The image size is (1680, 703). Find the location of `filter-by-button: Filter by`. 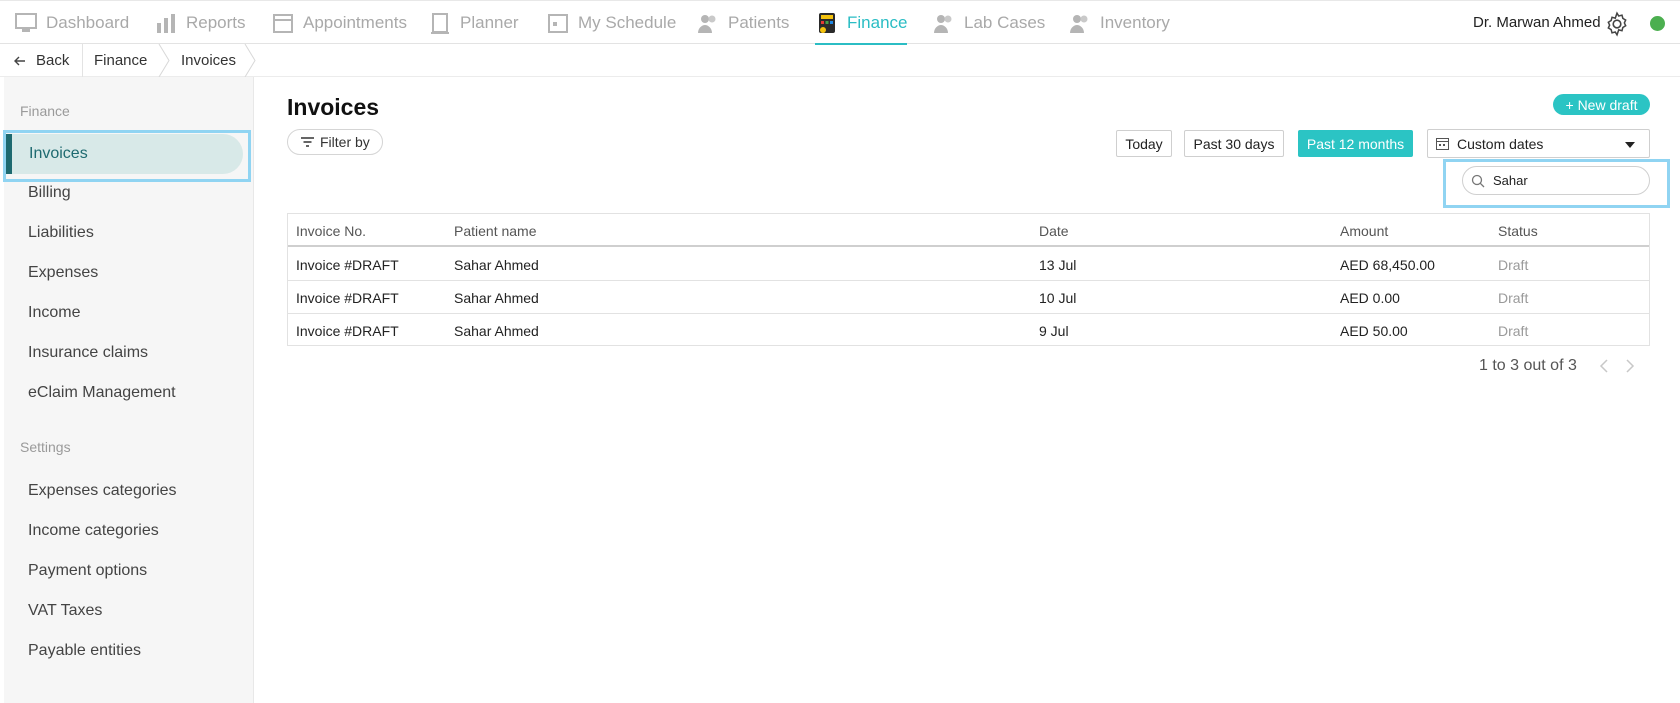

filter-by-button: Filter by is located at coordinates (335, 142).